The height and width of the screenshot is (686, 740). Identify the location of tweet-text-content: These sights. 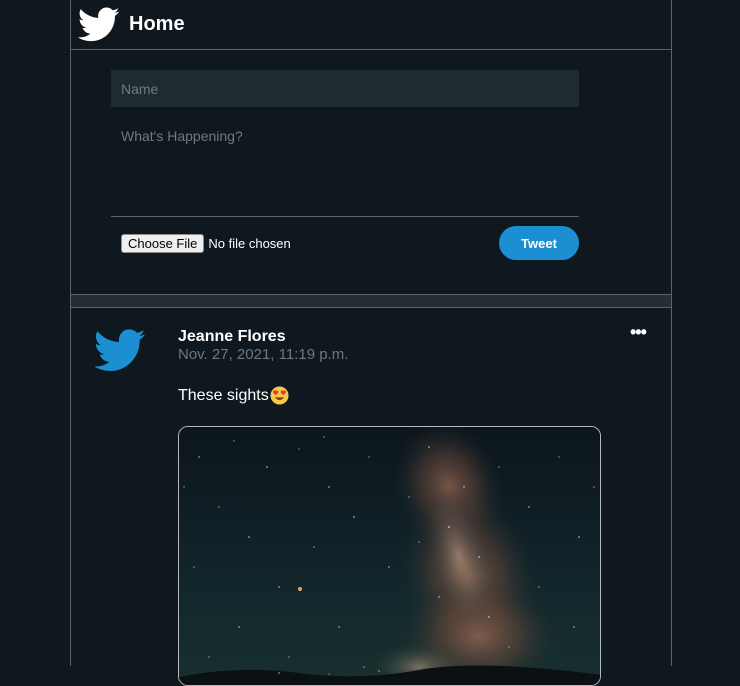
(223, 395).